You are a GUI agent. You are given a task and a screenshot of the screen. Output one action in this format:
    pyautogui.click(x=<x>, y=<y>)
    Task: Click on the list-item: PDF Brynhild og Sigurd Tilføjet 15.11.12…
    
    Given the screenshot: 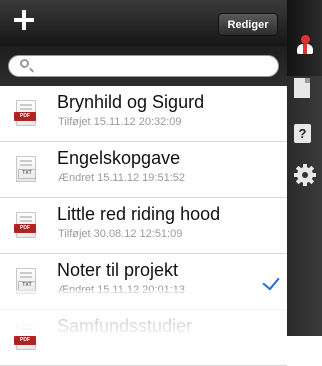 What is the action you would take?
    pyautogui.click(x=143, y=114)
    